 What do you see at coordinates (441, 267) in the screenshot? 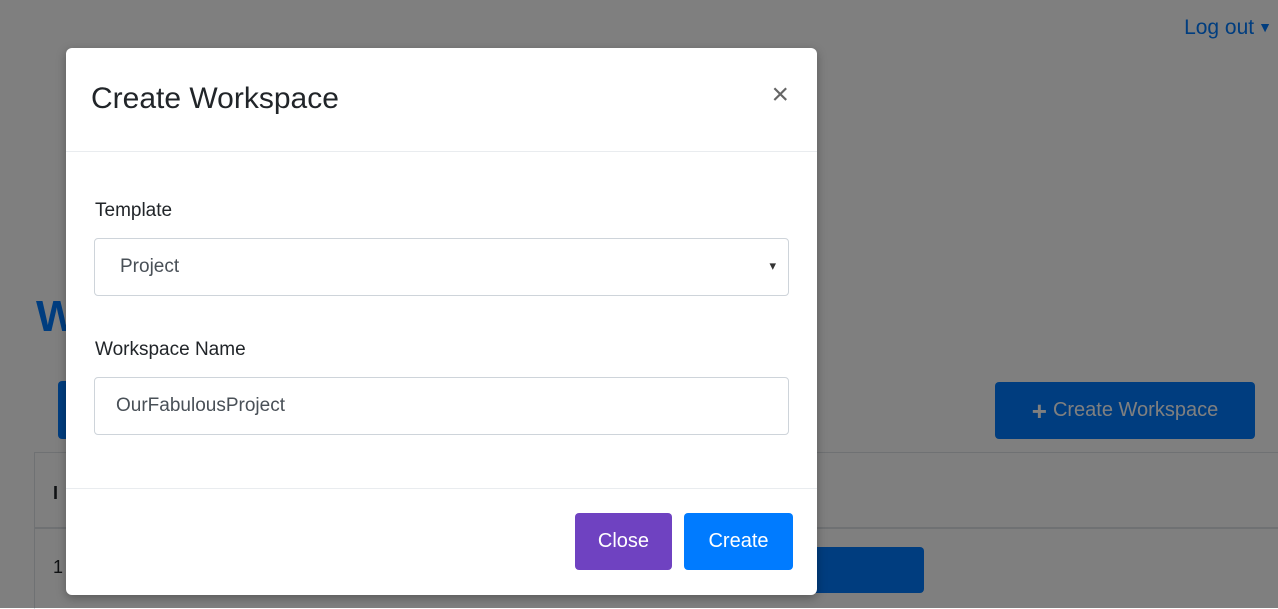
I see `template-select: Project ▾` at bounding box center [441, 267].